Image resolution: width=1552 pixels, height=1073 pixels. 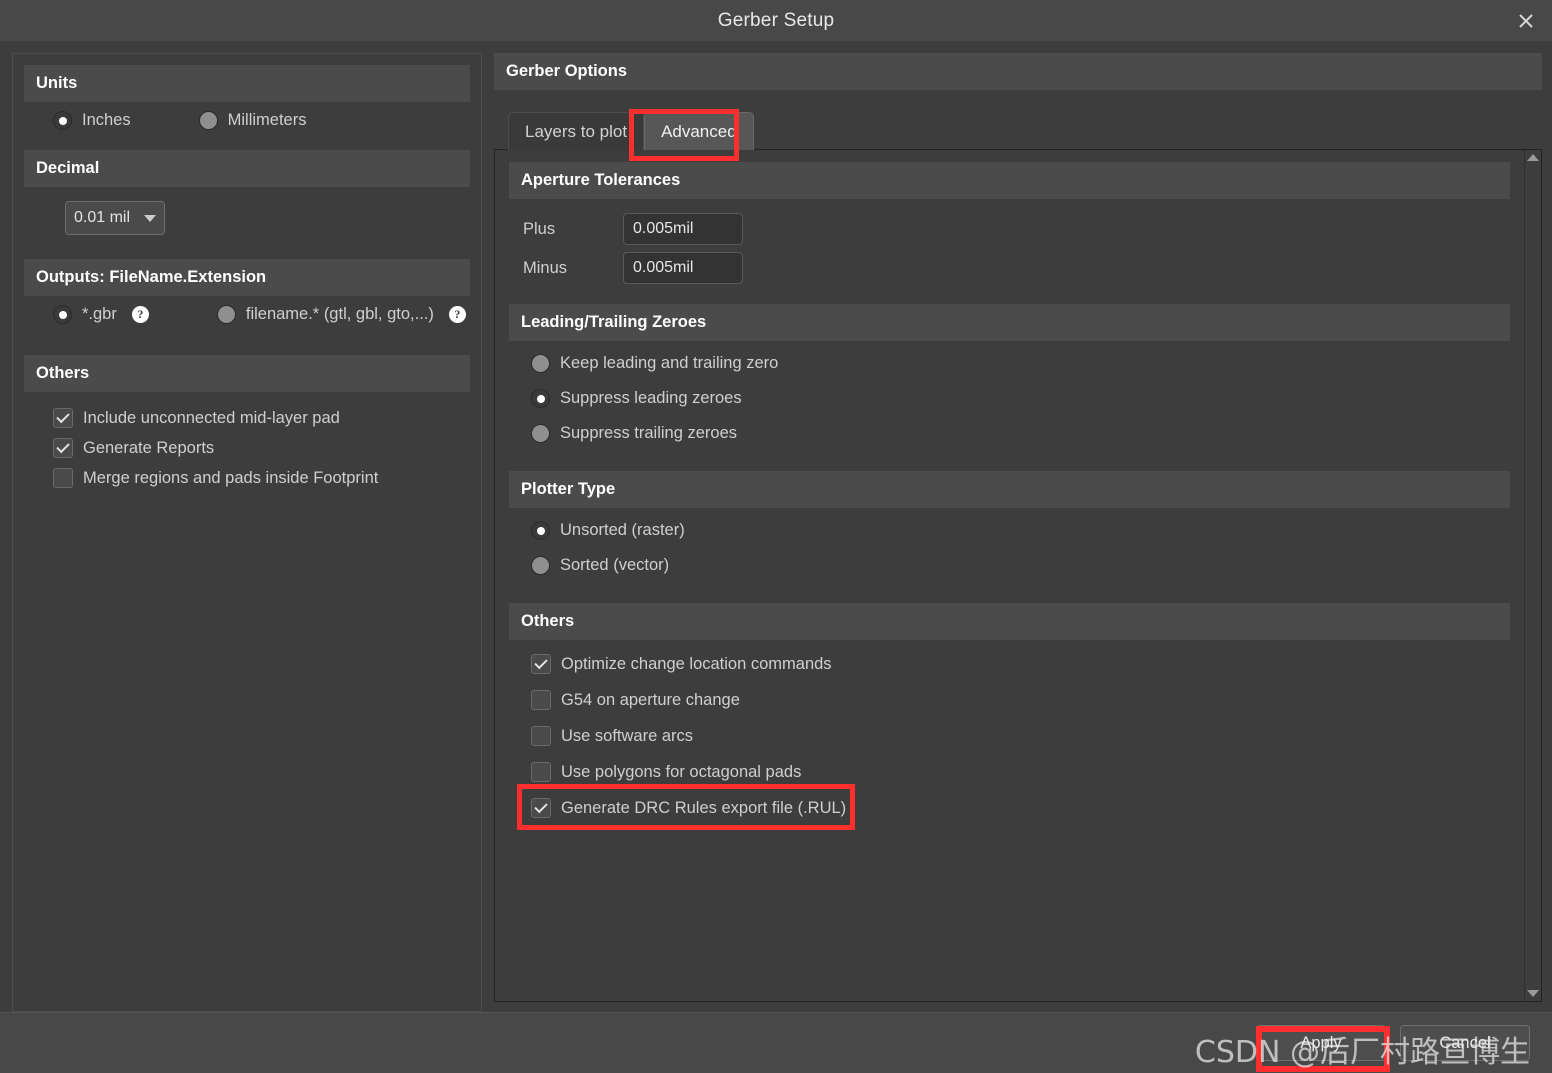 I want to click on units-group-header: Units, so click(x=247, y=83).